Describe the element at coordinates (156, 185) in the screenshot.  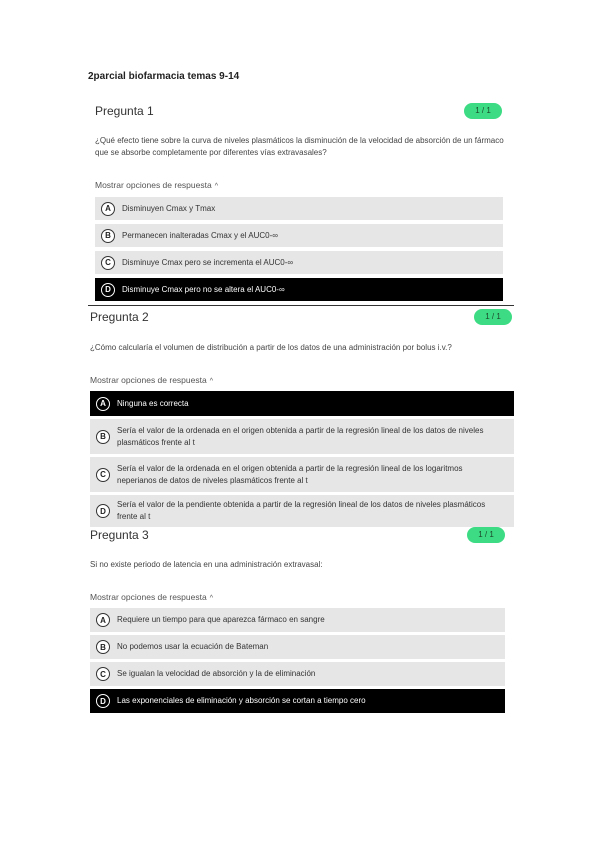
I see `question-1-show-options-toggle: Mostrar opciones de respuesta ^` at that location.